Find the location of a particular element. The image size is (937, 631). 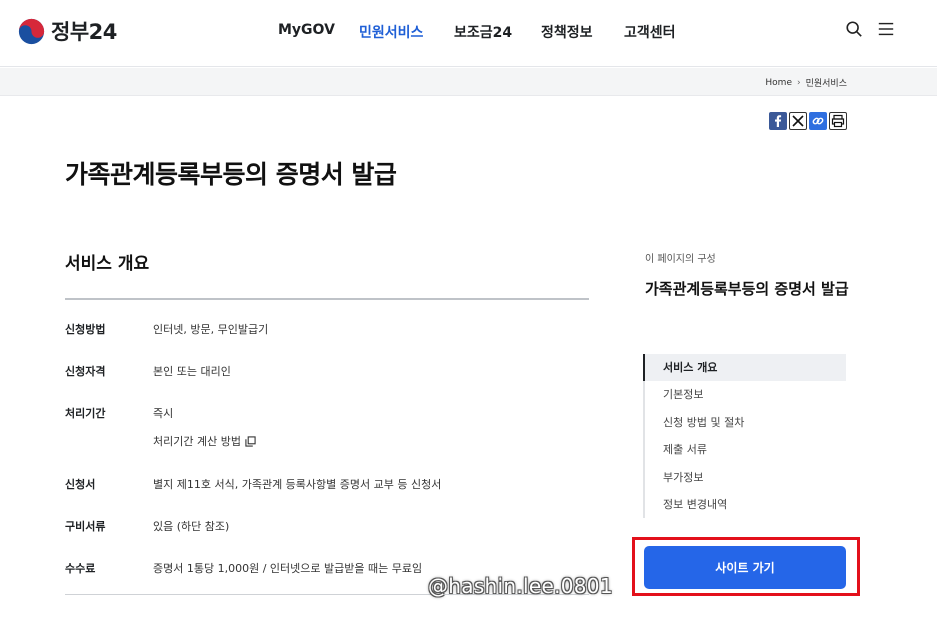

row-value-processing-time: 즉시 is located at coordinates (163, 413).